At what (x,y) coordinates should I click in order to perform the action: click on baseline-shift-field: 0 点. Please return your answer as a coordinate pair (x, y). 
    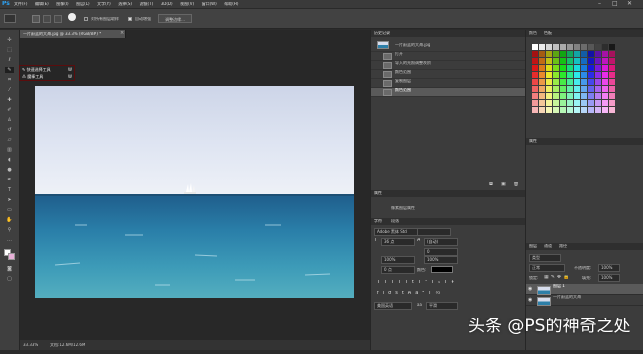
    Looking at the image, I should click on (398, 270).